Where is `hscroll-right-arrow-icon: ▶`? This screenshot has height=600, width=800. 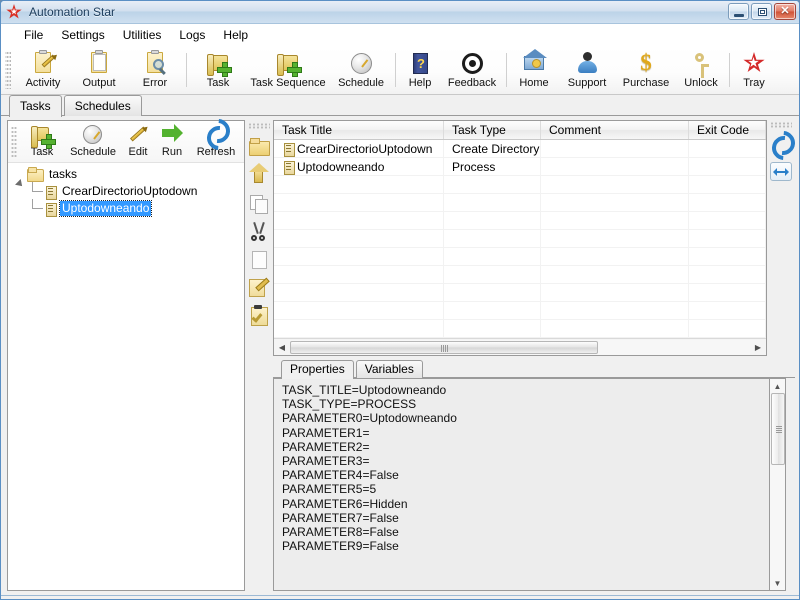
hscroll-right-arrow-icon: ▶ is located at coordinates (758, 347).